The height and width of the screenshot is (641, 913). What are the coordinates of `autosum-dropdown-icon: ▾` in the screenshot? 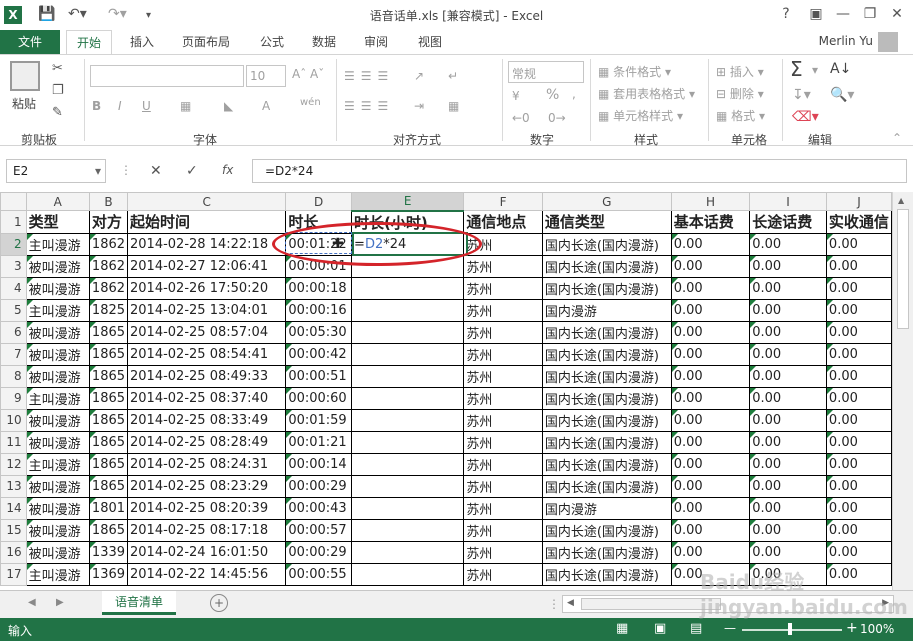 It's located at (815, 70).